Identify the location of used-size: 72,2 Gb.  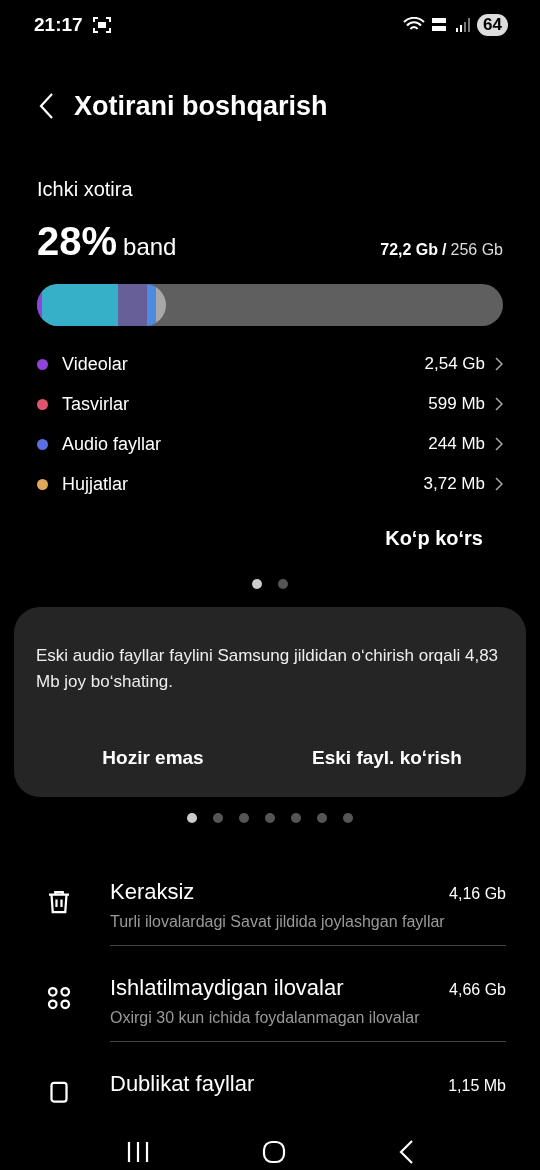
(409, 250).